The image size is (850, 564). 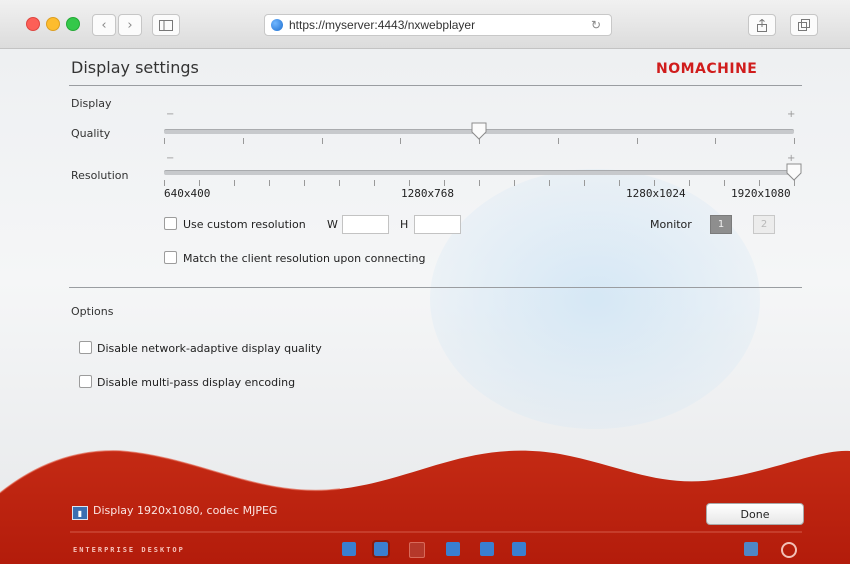 What do you see at coordinates (404, 224) in the screenshot?
I see `height-label: H` at bounding box center [404, 224].